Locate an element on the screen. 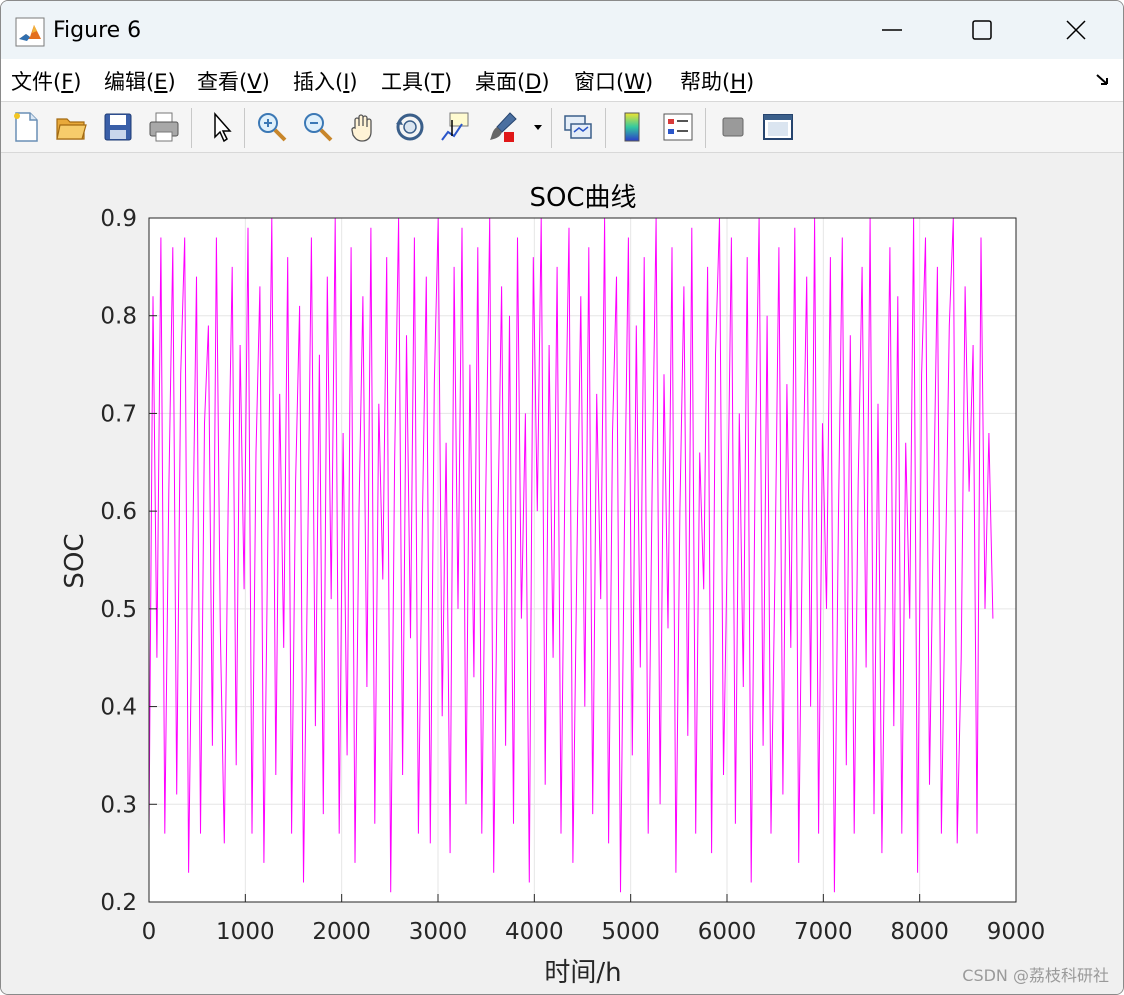  menu-tools-label: 工具( is located at coordinates (406, 82).